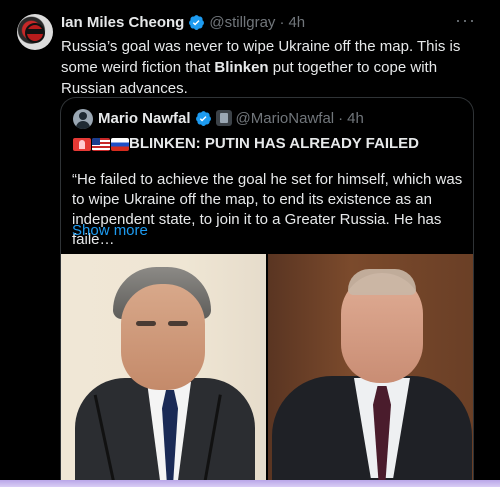  I want to click on more-options-icon: ···, so click(465, 20).